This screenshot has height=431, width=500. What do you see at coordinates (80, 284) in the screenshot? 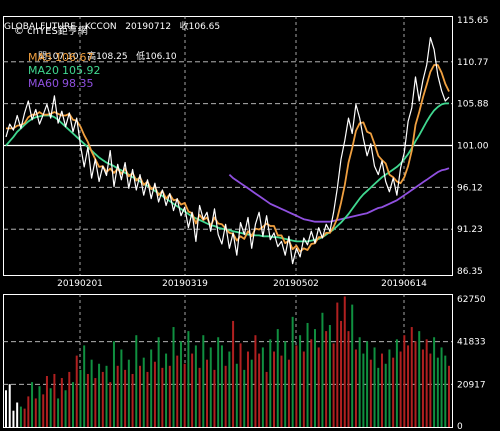
I see `x-tick-label: 20190201` at bounding box center [80, 284].